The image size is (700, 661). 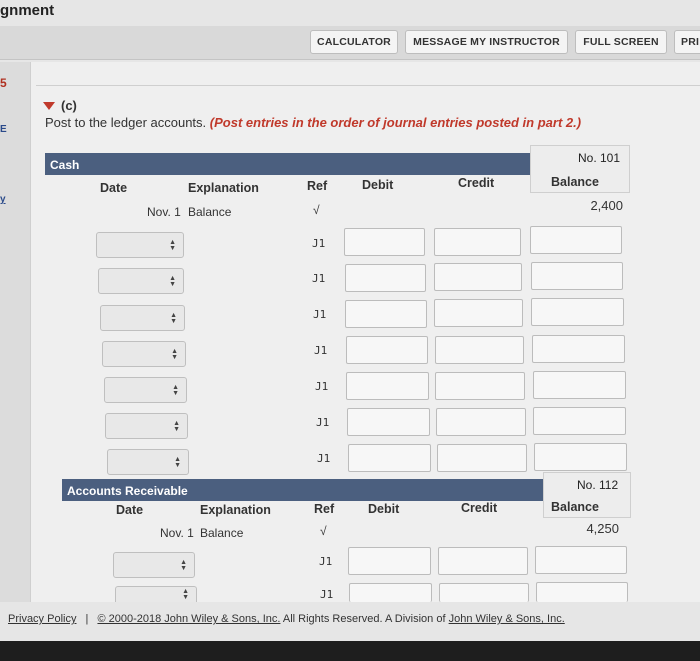 I want to click on full-screen-button: FULL SCREEN, so click(x=621, y=42).